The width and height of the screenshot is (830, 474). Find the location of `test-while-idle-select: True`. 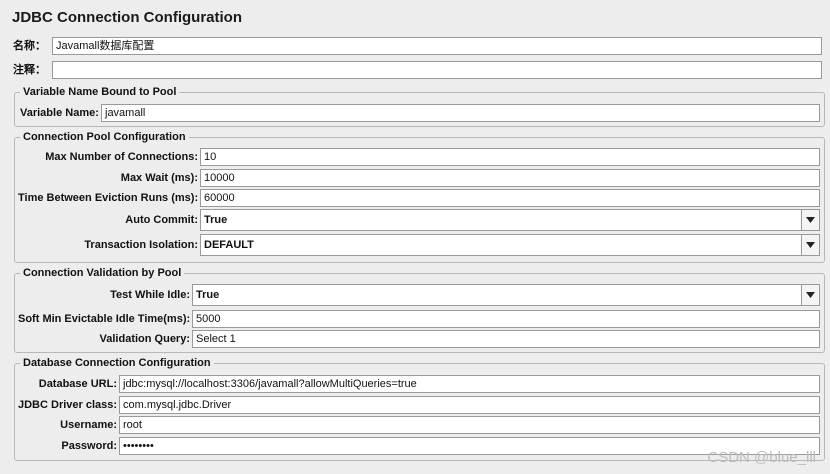

test-while-idle-select: True is located at coordinates (506, 295).